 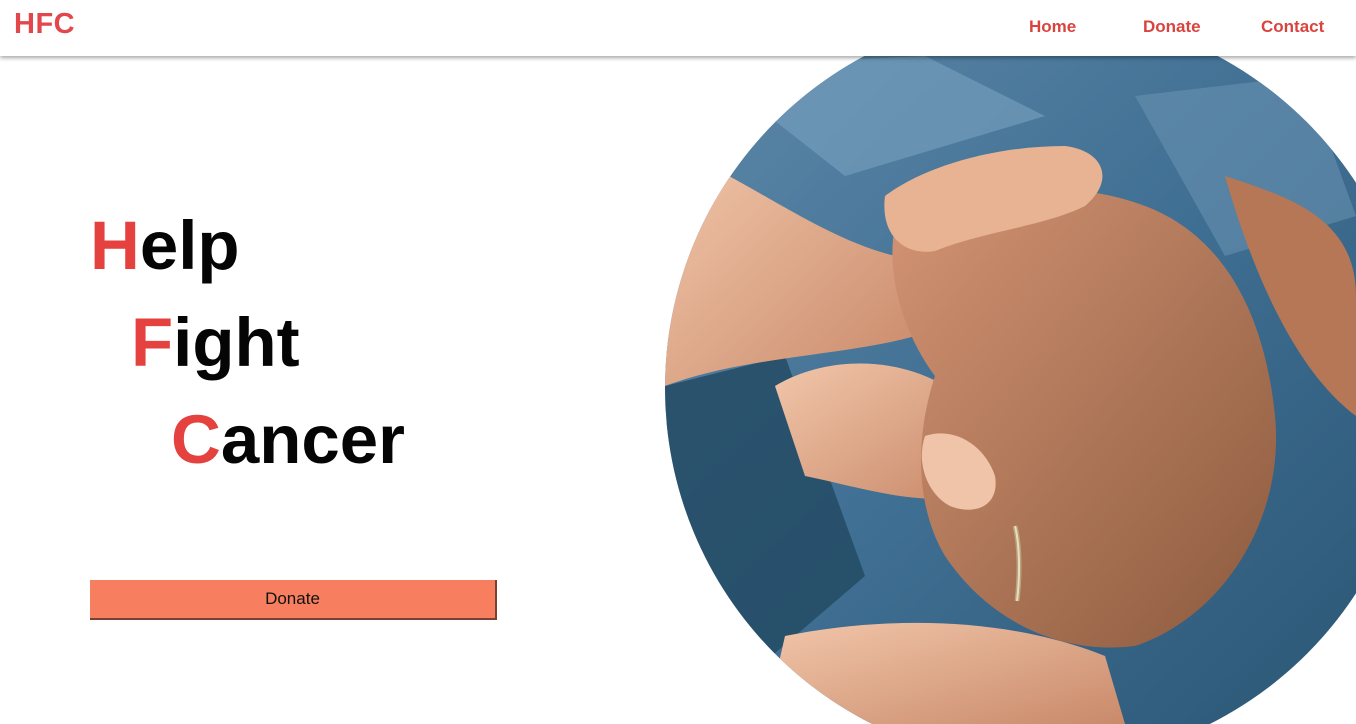 I want to click on nav-contact-link: Contact, so click(x=1292, y=27).